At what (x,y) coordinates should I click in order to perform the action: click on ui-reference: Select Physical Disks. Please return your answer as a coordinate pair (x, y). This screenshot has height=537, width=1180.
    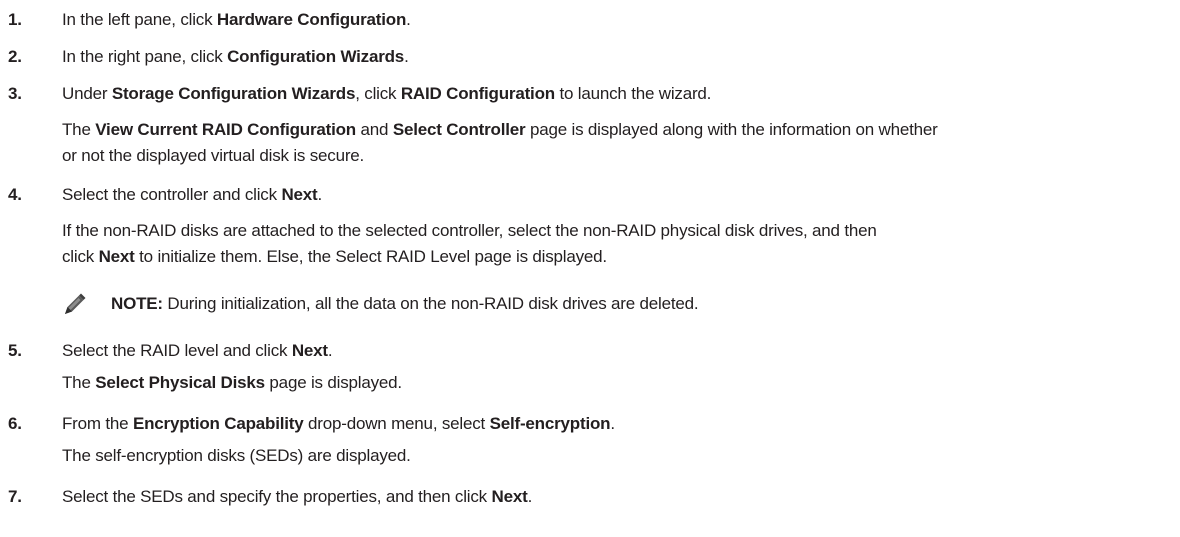
    Looking at the image, I should click on (180, 382).